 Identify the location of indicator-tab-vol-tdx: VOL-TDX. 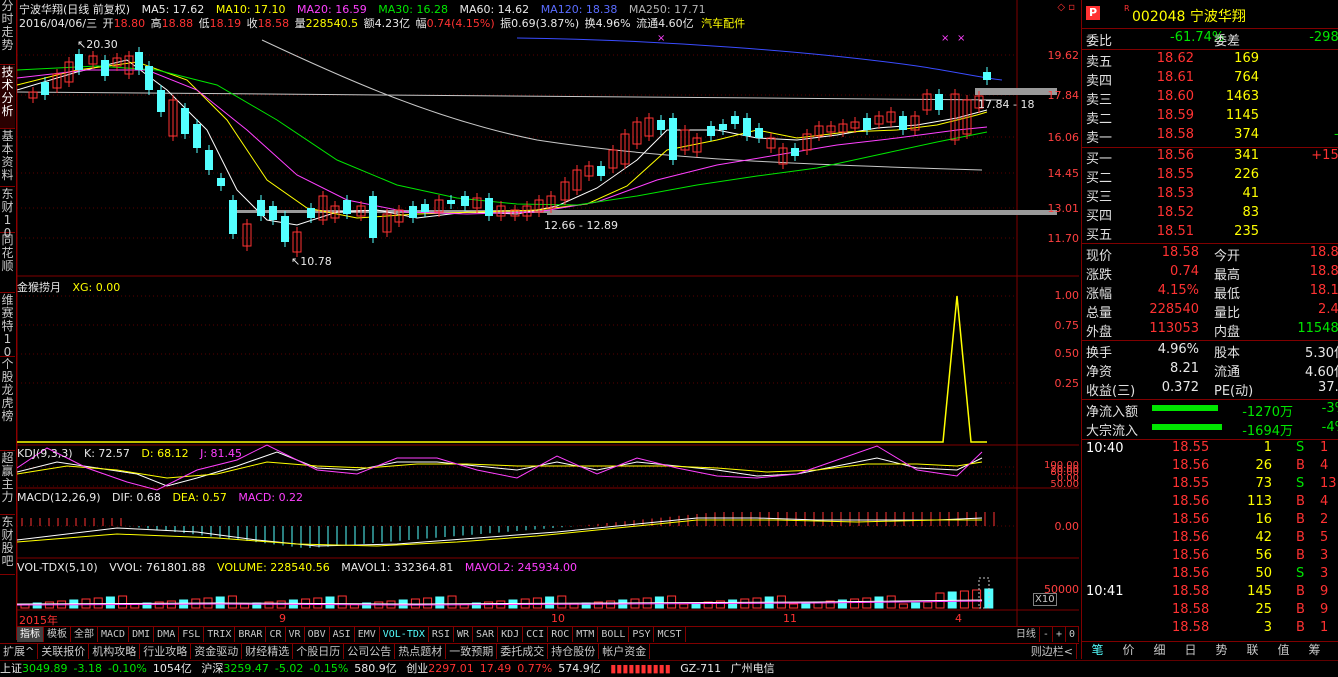
(404, 634).